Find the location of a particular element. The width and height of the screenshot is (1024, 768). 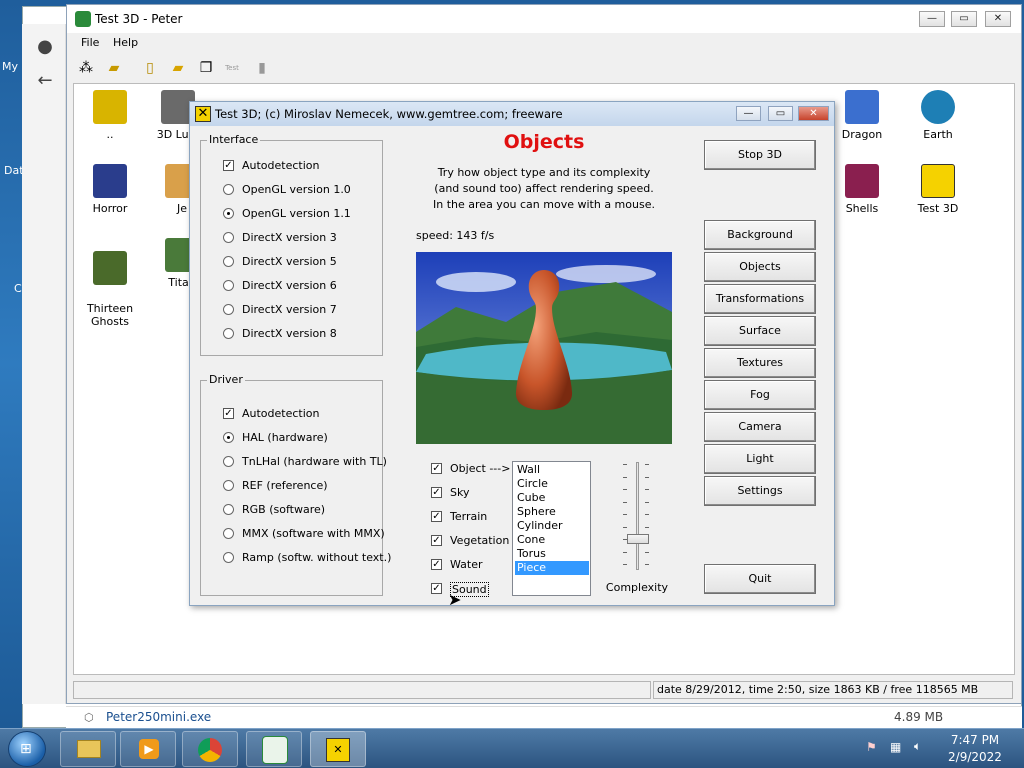

desktop-label-fragment: My is located at coordinates (10, 66).